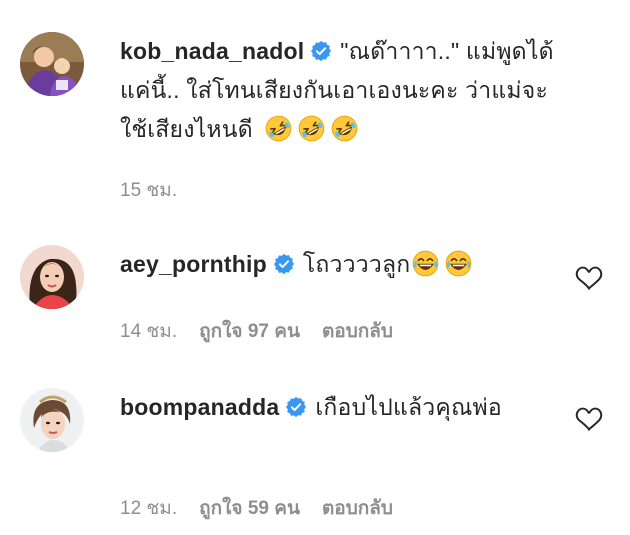 The width and height of the screenshot is (630, 535). I want to click on comment-meta: 12 ชม. ถูกใจ 59 คน ตอบกลับ, so click(267, 508).